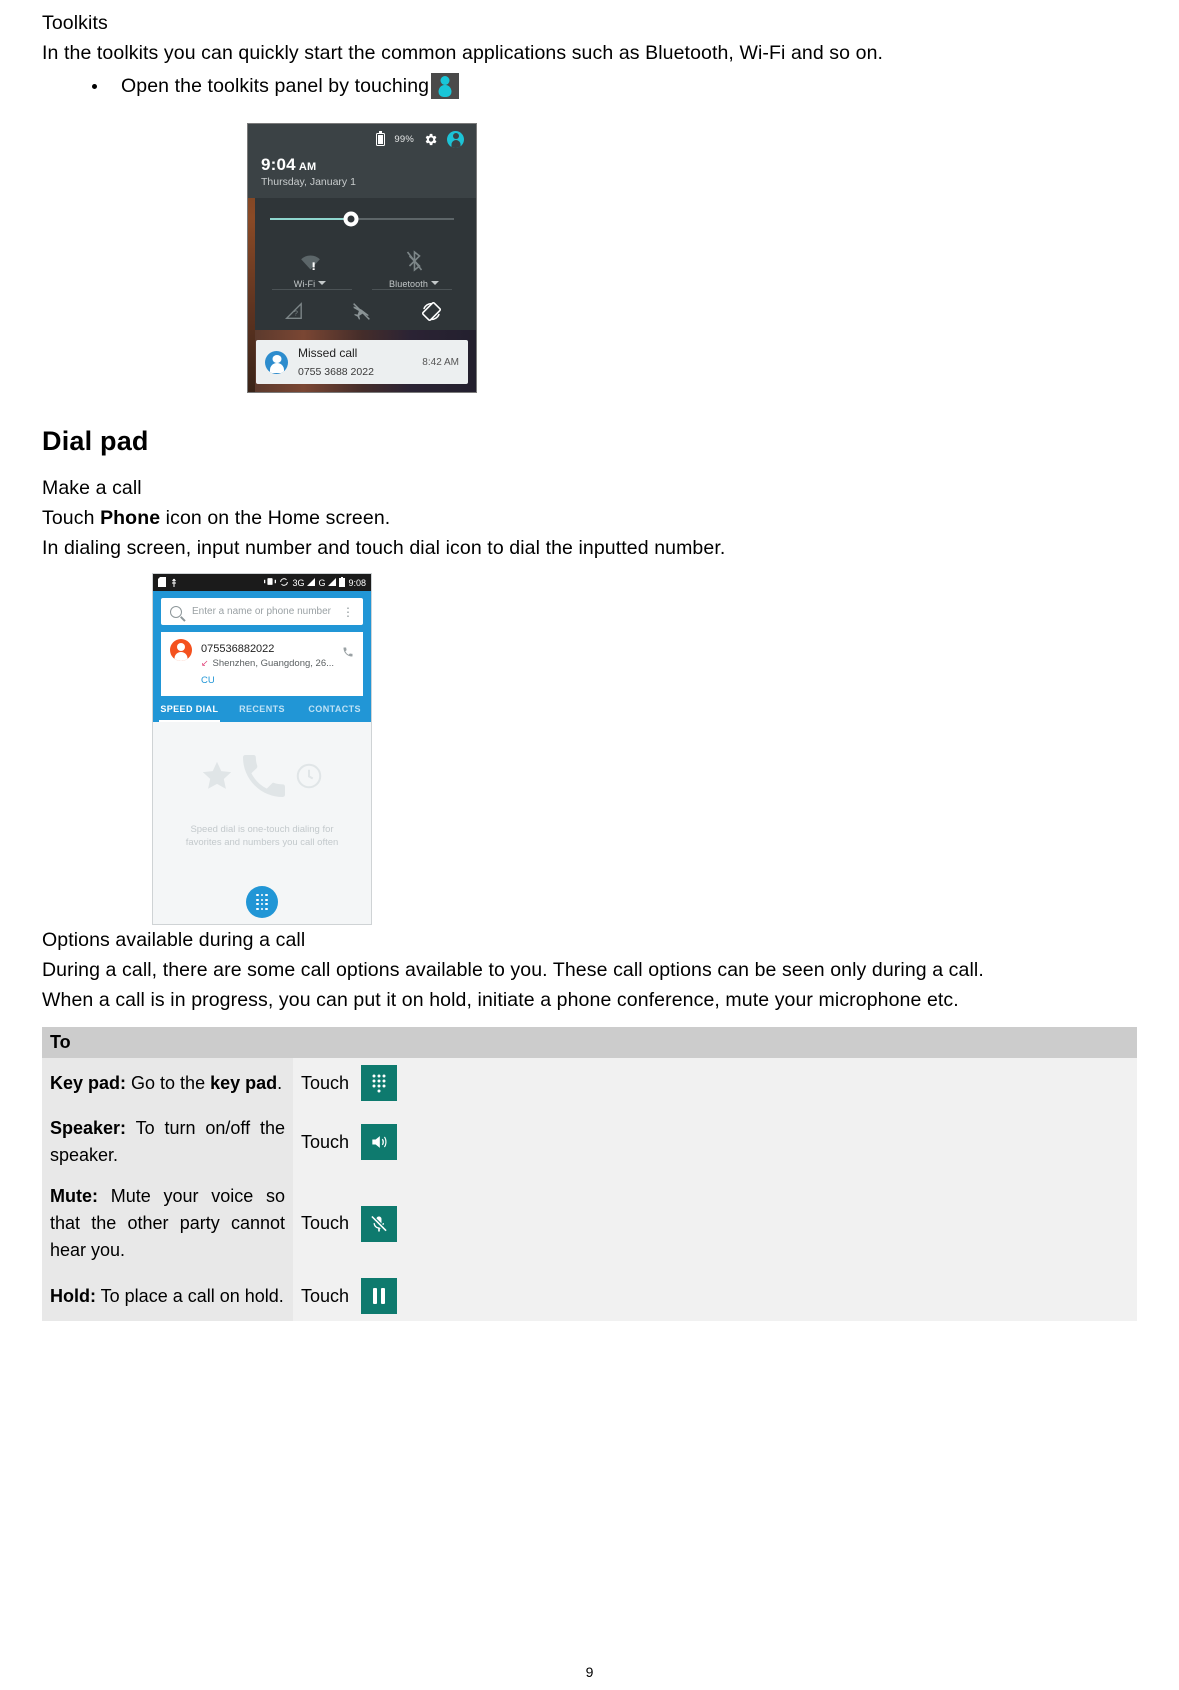 The width and height of the screenshot is (1179, 1690). What do you see at coordinates (357, 582) in the screenshot?
I see `dialer-clock: 9:08` at bounding box center [357, 582].